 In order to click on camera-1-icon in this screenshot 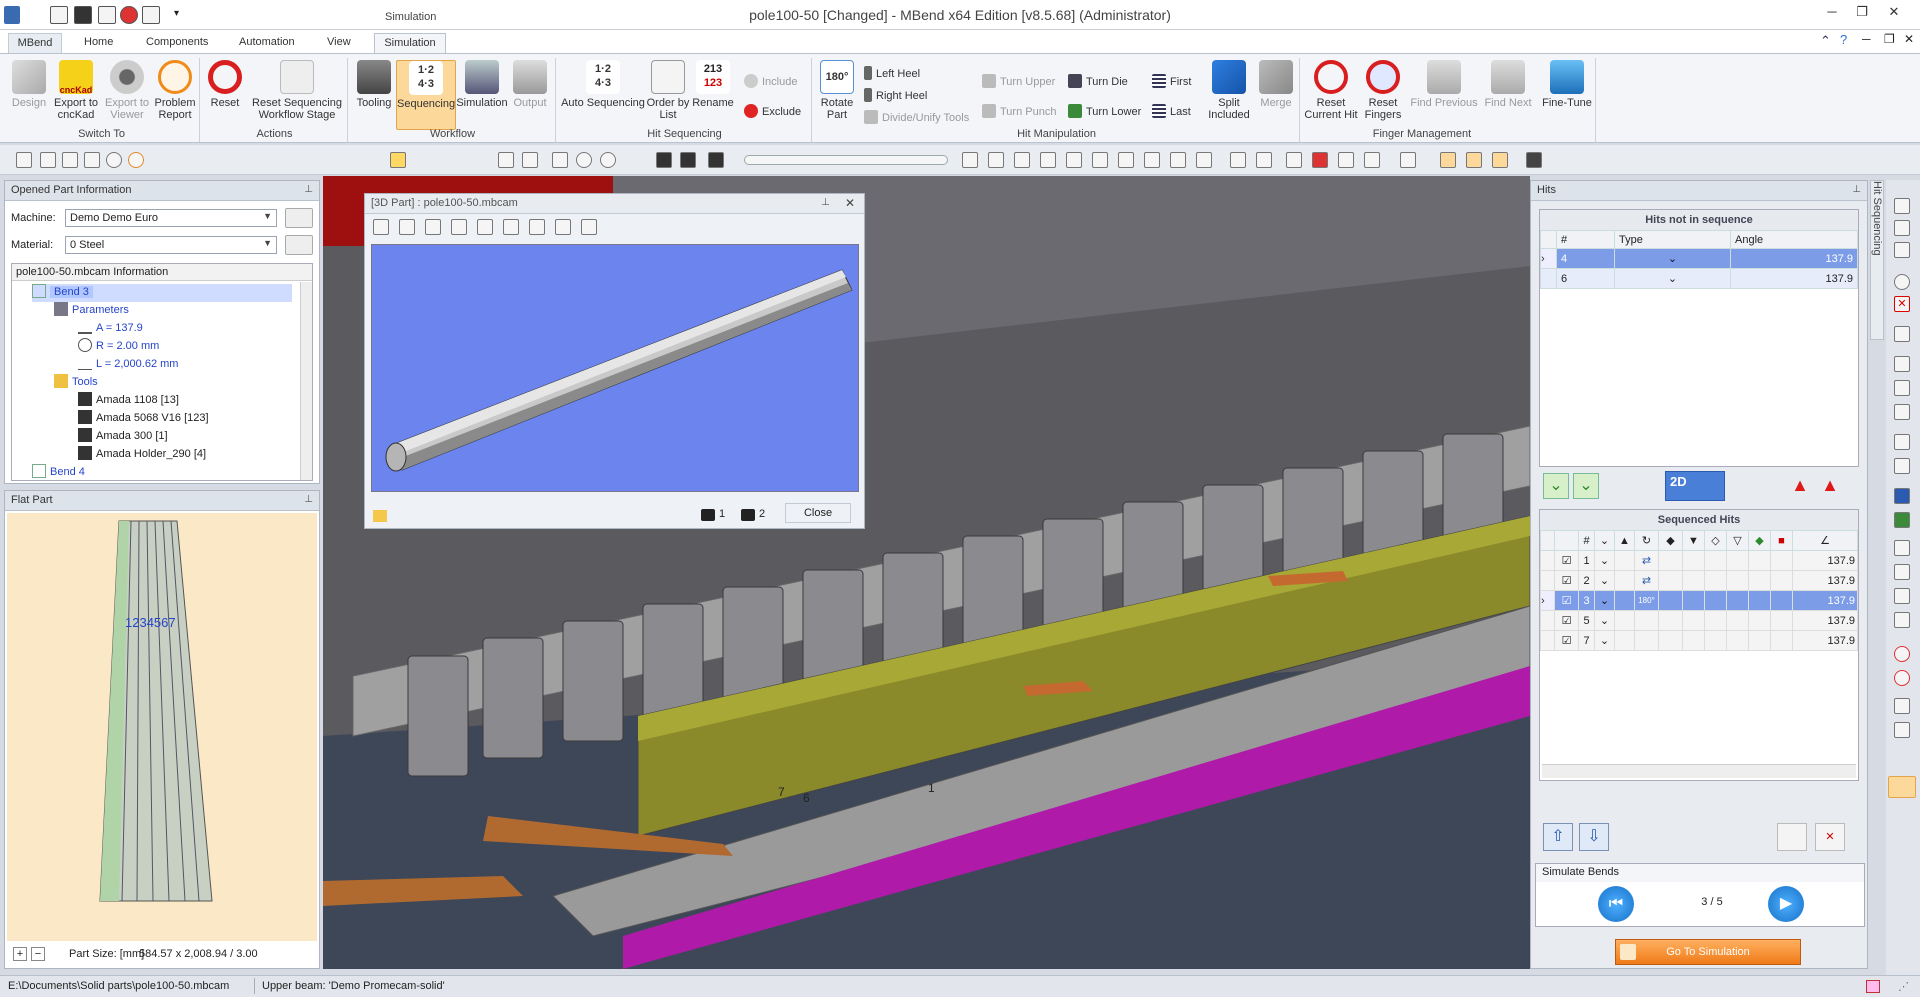, I will do `click(708, 515)`.